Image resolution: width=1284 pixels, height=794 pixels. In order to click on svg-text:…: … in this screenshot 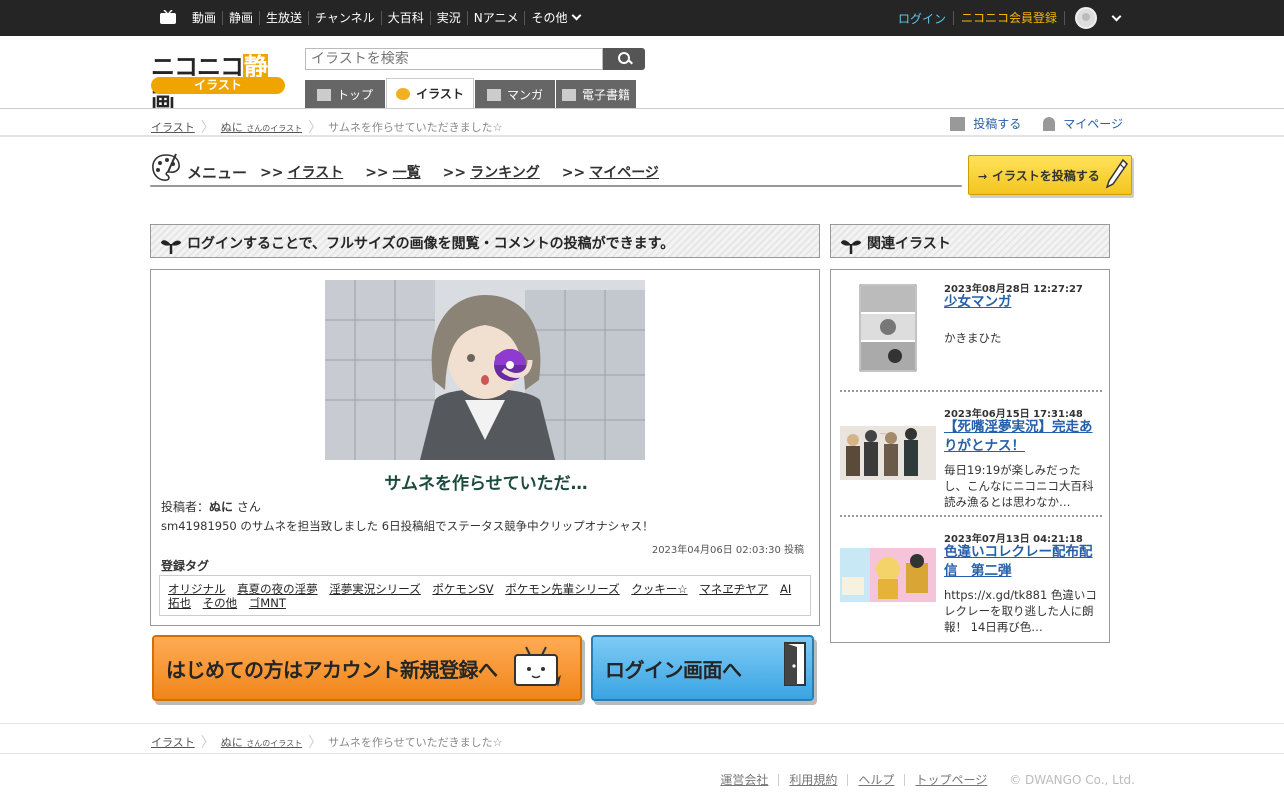, I will do `click(883, 432)`.